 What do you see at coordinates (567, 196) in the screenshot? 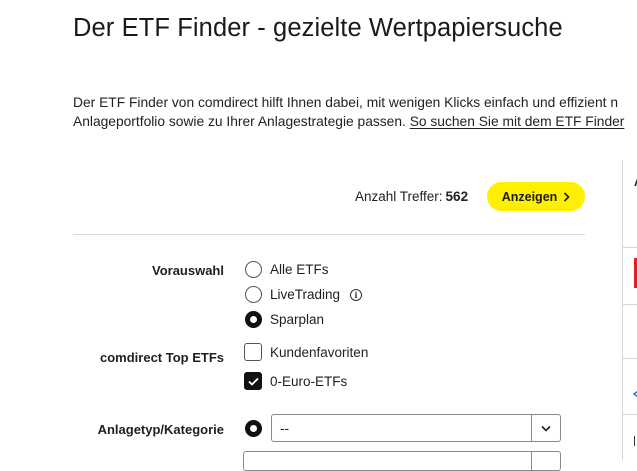
I see `chevron-right-icon` at bounding box center [567, 196].